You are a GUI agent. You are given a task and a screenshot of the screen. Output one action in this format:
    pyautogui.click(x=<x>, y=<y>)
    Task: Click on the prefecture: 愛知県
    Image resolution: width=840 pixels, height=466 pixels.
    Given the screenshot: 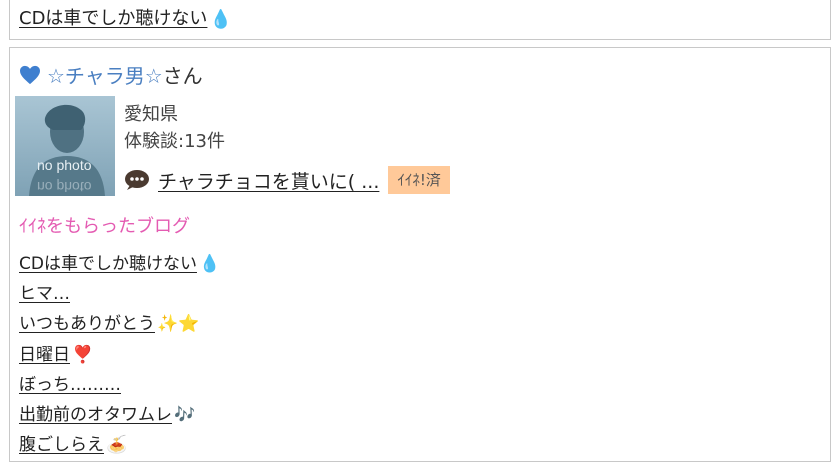 What is the action you would take?
    pyautogui.click(x=151, y=114)
    